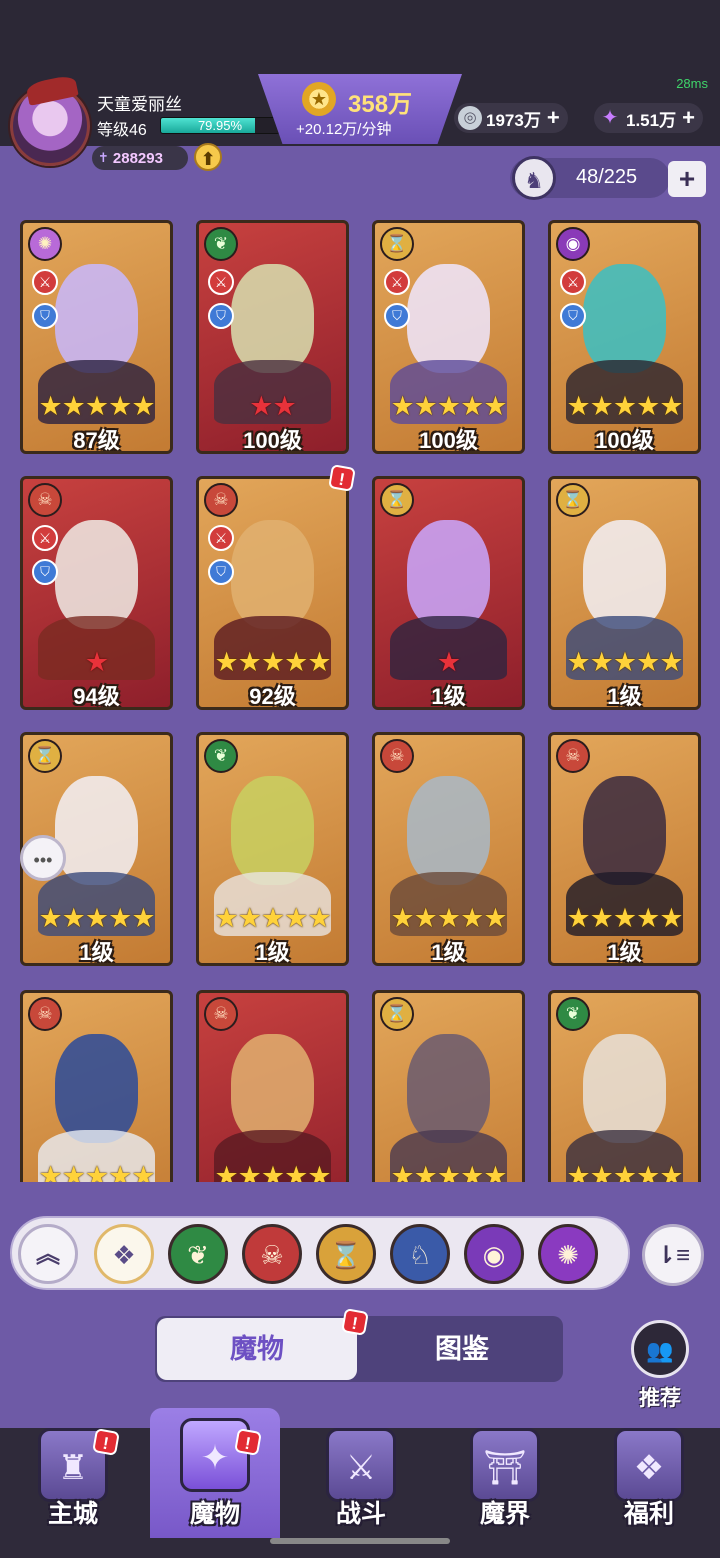 This screenshot has width=720, height=1558. I want to click on silver-coin-icon: ◎, so click(470, 118).